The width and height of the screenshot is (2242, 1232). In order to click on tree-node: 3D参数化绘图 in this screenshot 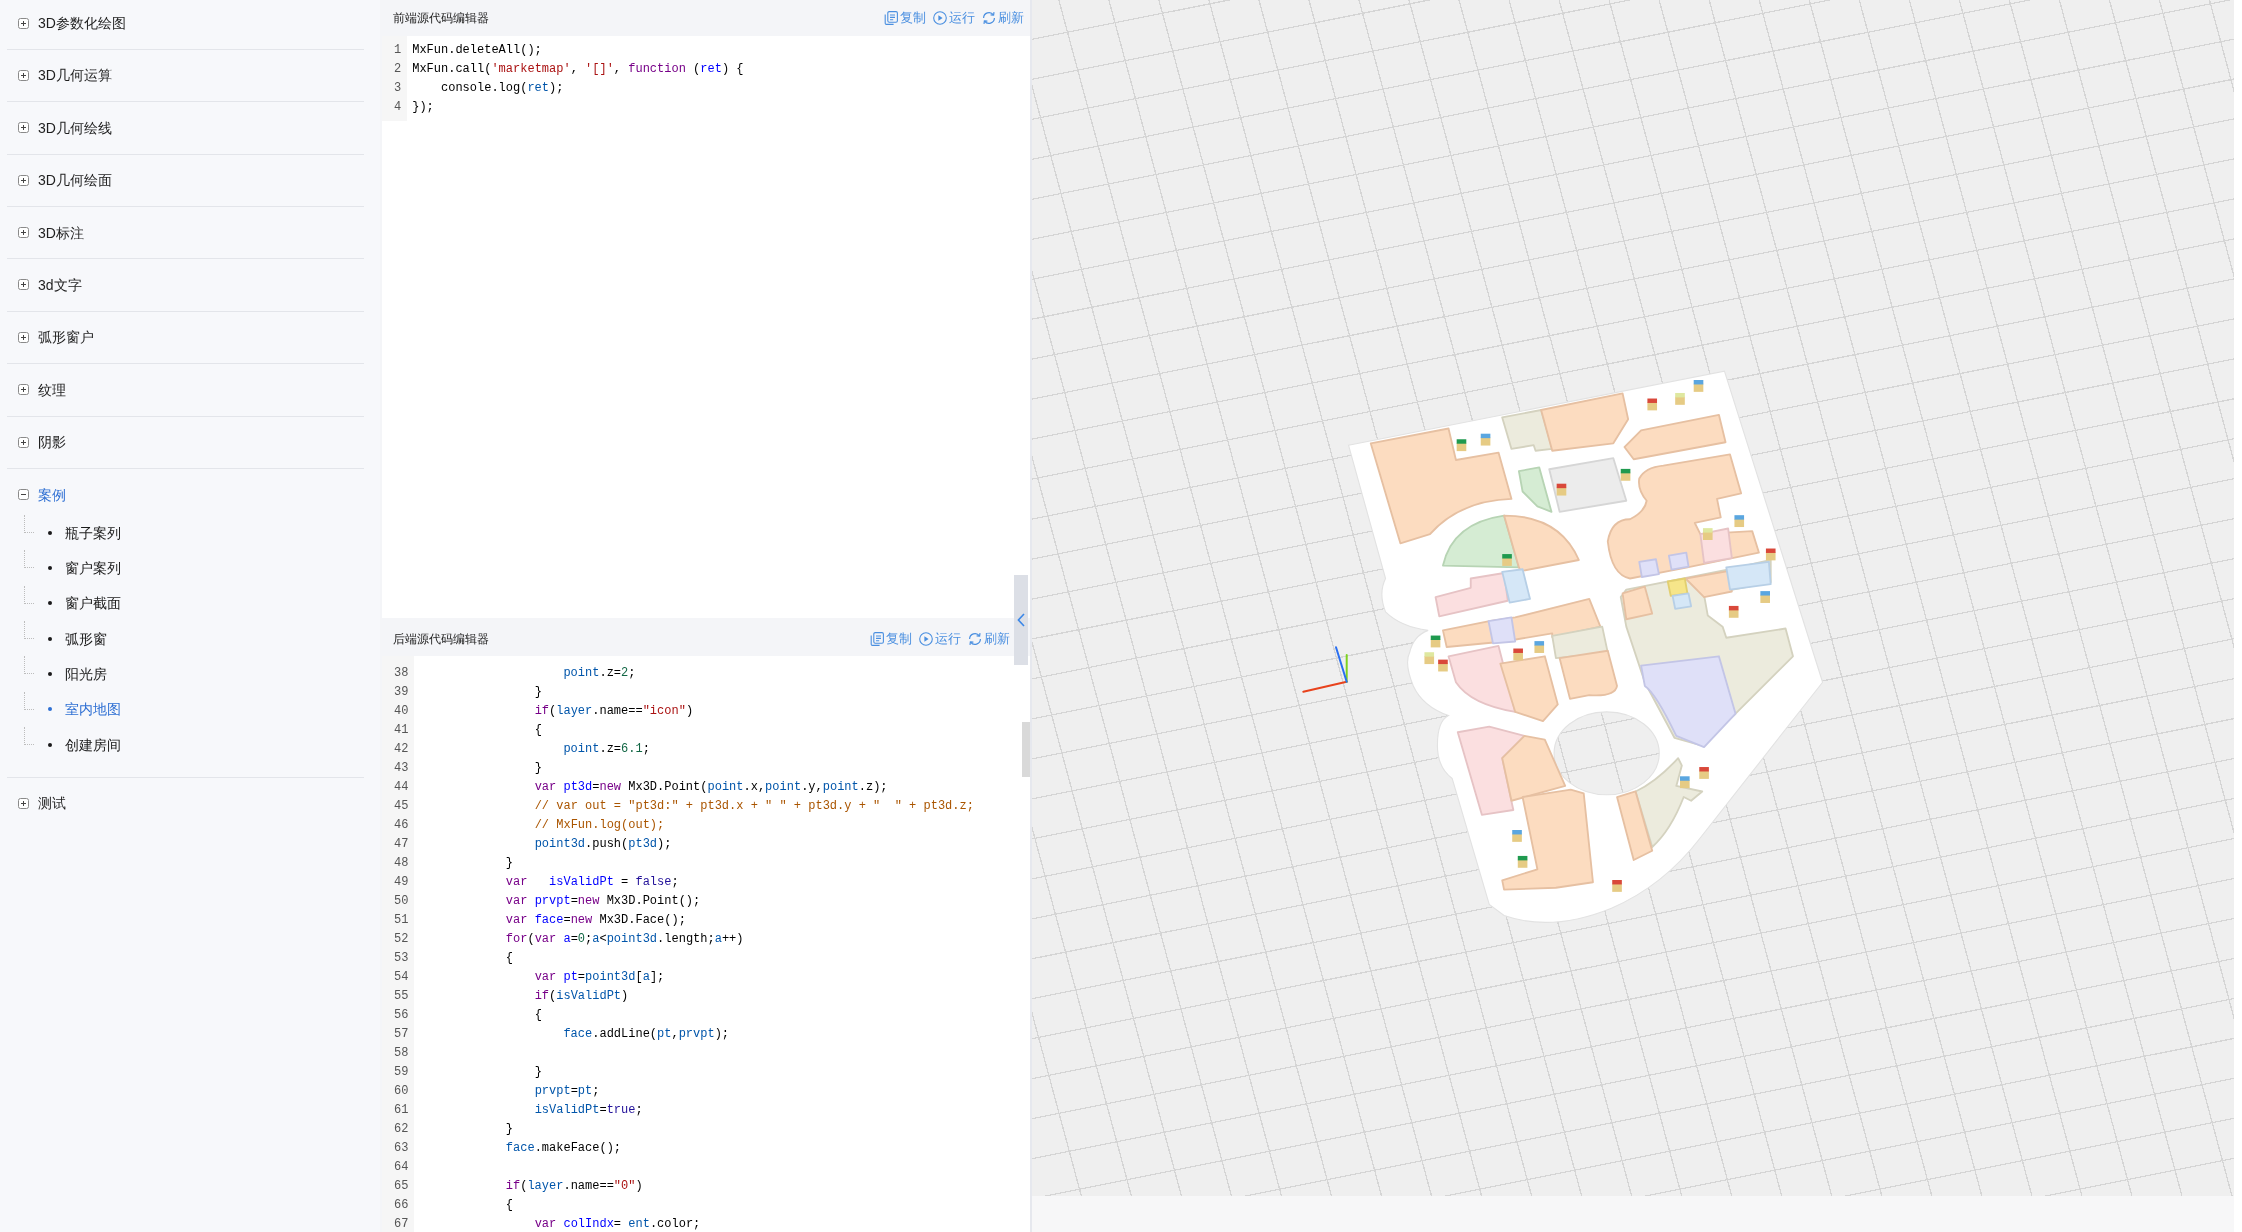, I will do `click(72, 23)`.